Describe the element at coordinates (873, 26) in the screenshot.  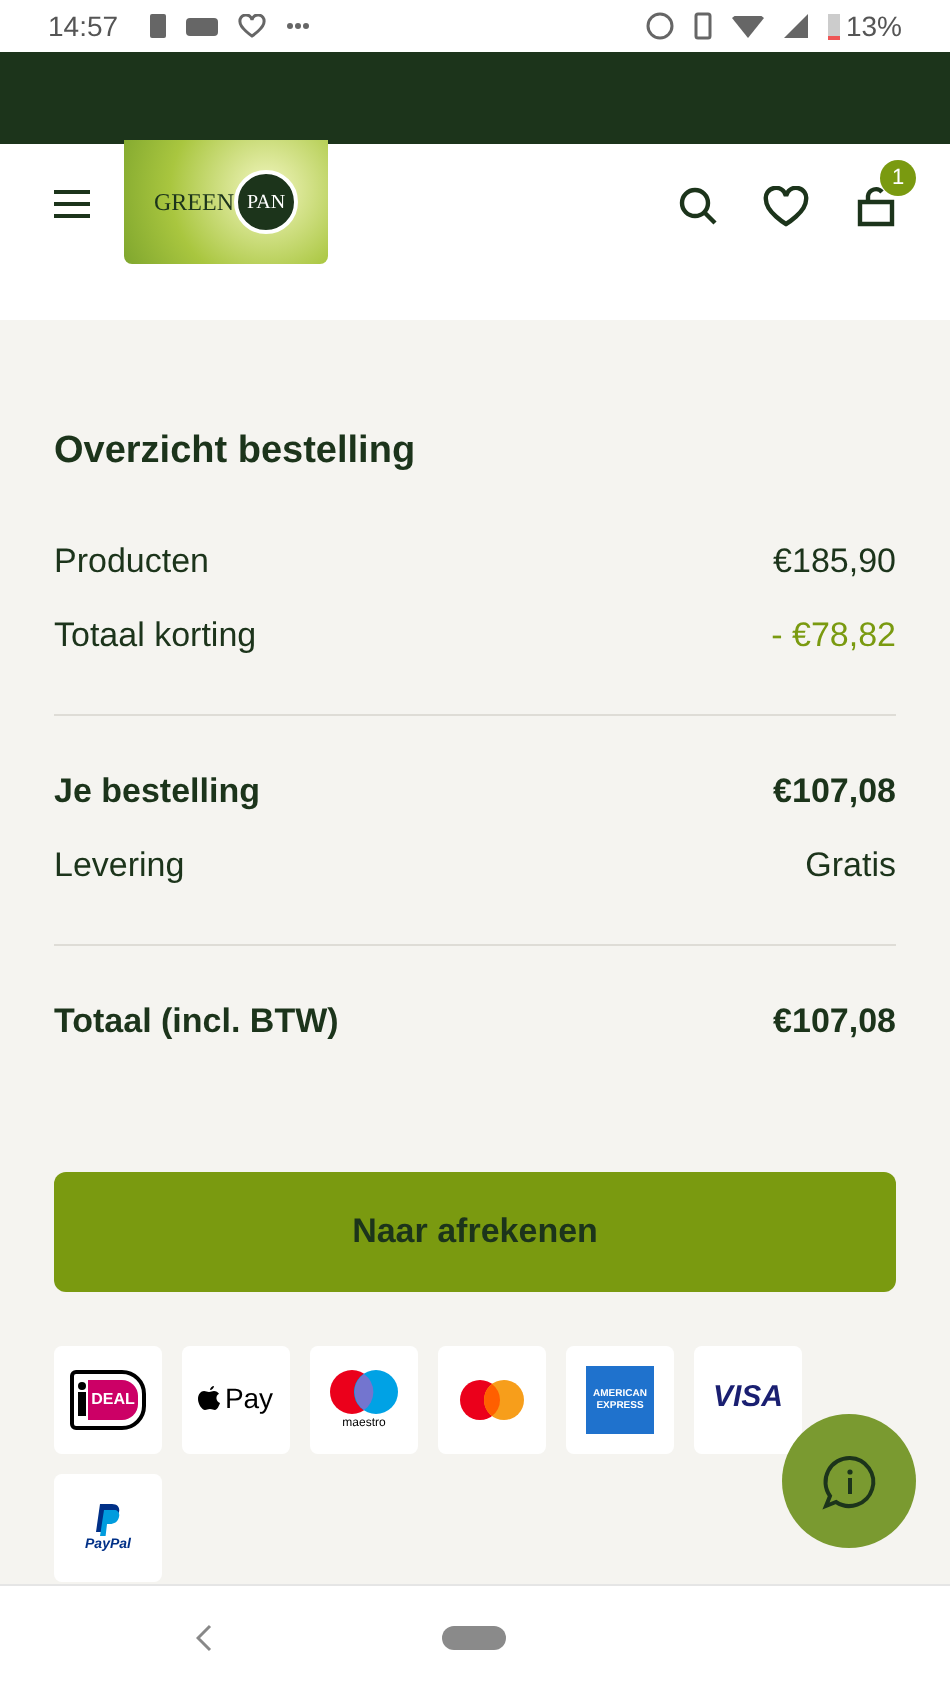
I see `battery-percent: 13%` at that location.